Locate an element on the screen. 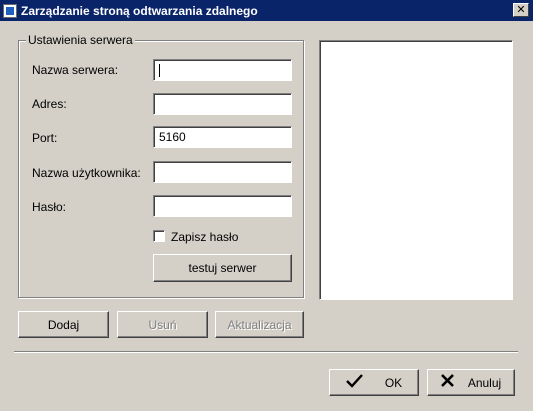  text-caret is located at coordinates (159, 71).